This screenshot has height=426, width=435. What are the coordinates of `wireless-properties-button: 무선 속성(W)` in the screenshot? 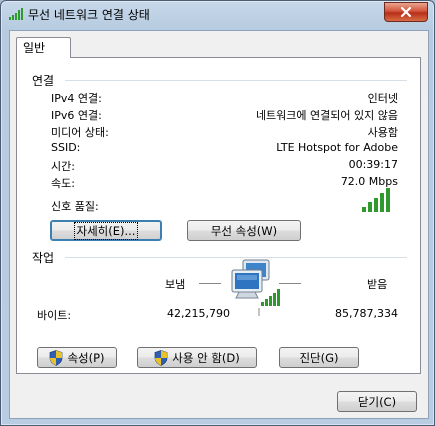 It's located at (244, 230).